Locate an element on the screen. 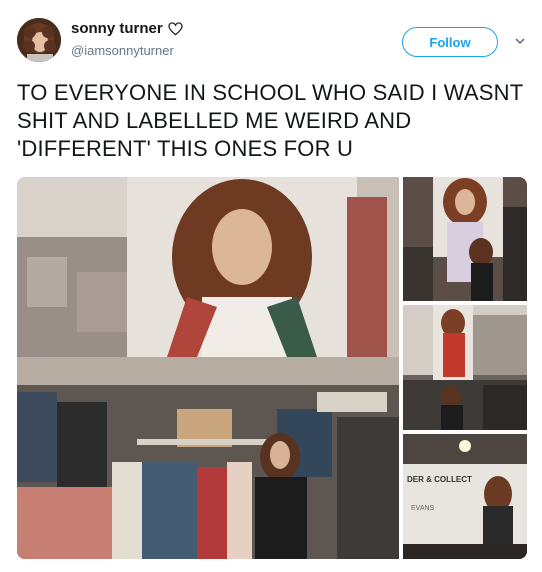  tweet-header: sonny turner @iamsonnyturner Follow is located at coordinates (272, 42).